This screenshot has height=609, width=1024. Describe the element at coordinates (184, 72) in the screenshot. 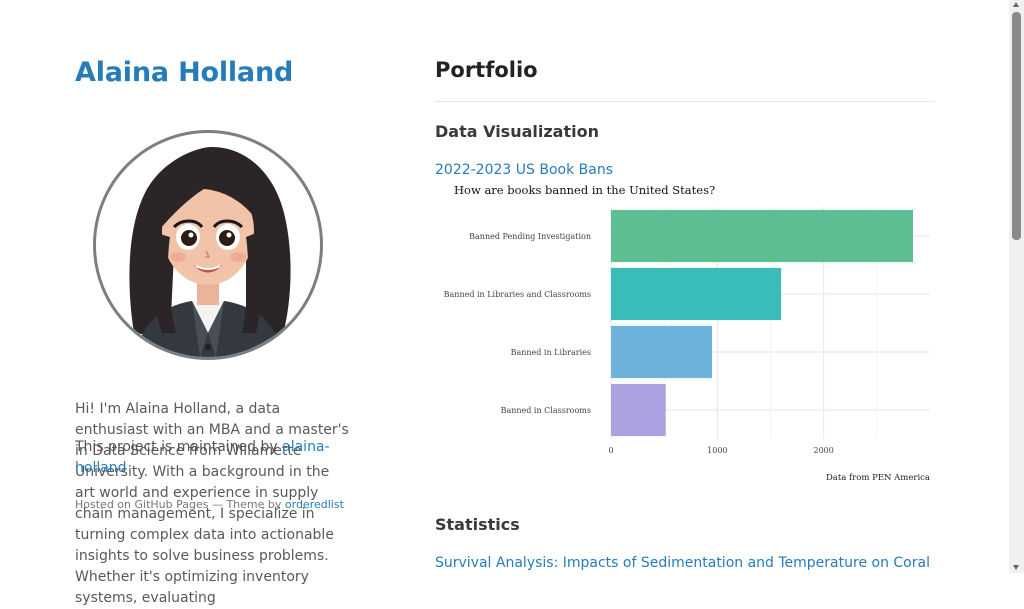

I see `site-title-link: Alaina Holland` at that location.